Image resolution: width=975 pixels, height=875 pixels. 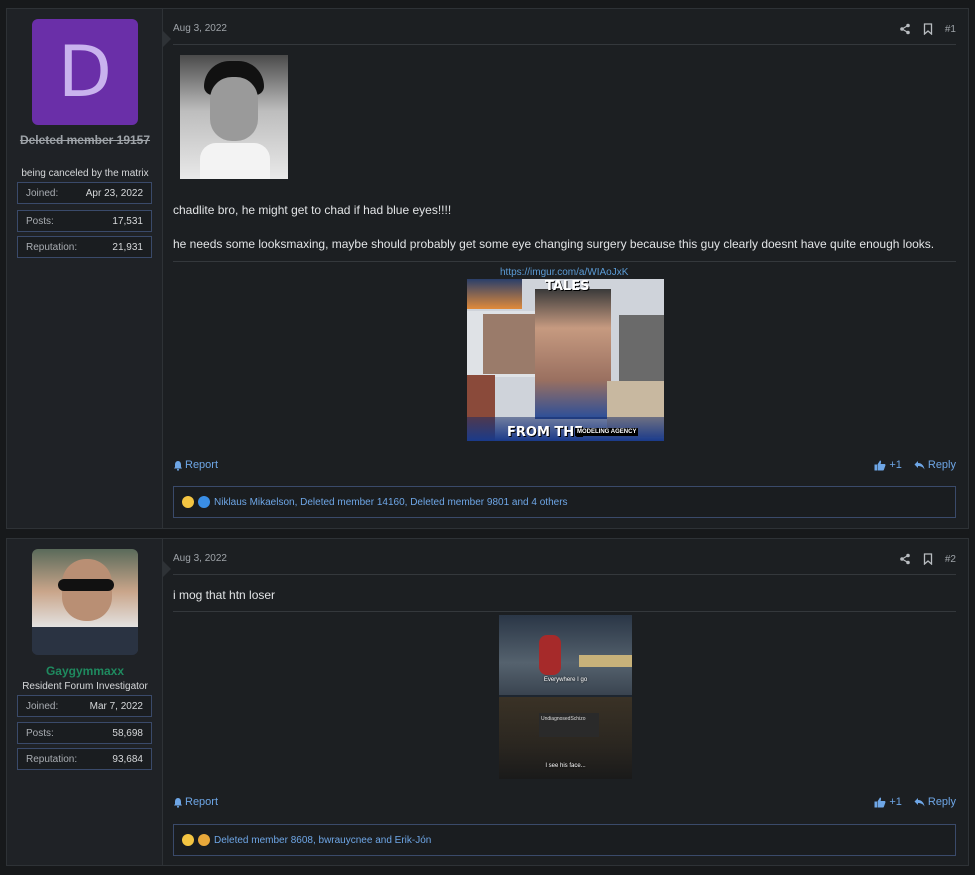 What do you see at coordinates (563, 719) in the screenshot?
I see `meme-caption-handle: UndiagnosedSchizo` at bounding box center [563, 719].